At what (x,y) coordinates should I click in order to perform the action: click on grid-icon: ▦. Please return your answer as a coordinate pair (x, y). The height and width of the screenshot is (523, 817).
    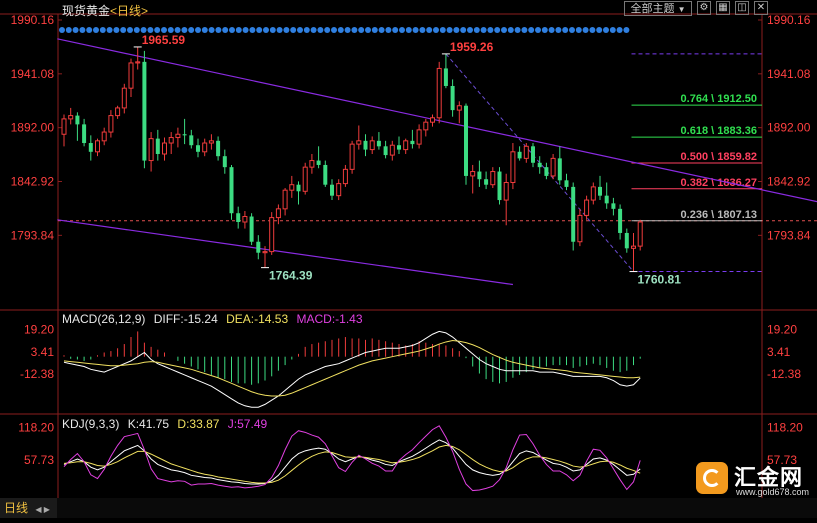
    Looking at the image, I should click on (723, 8).